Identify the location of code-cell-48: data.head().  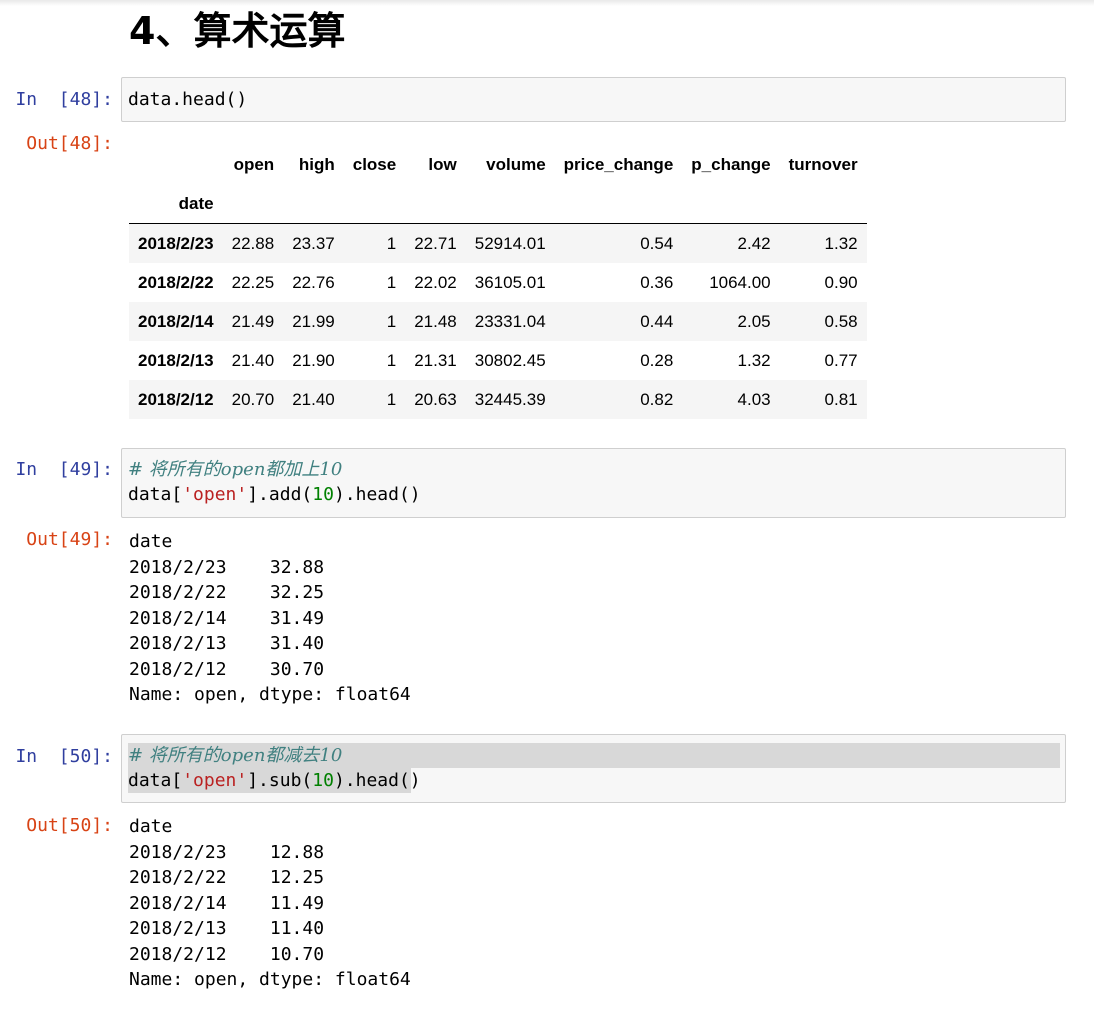
(593, 99).